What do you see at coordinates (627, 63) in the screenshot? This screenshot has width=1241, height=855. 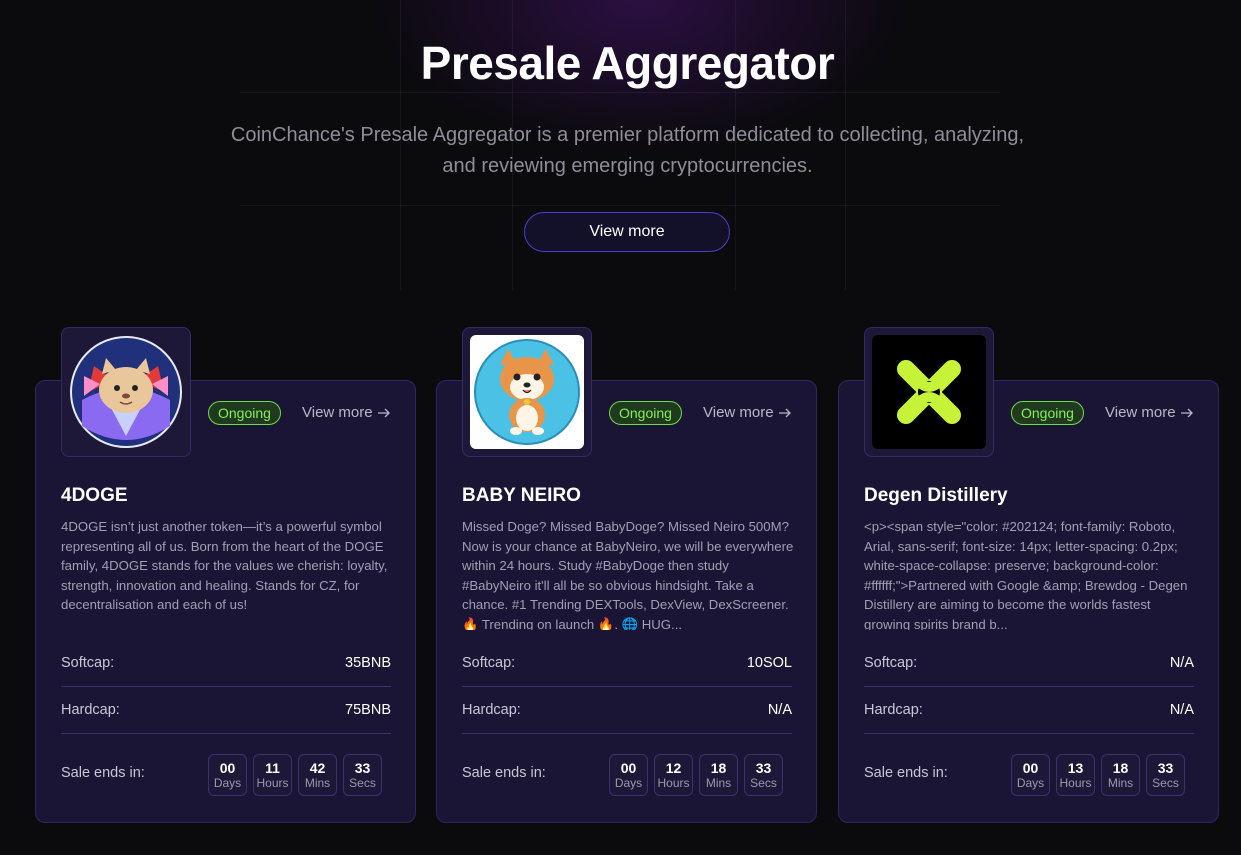 I see `page-title: Presale Aggregator` at bounding box center [627, 63].